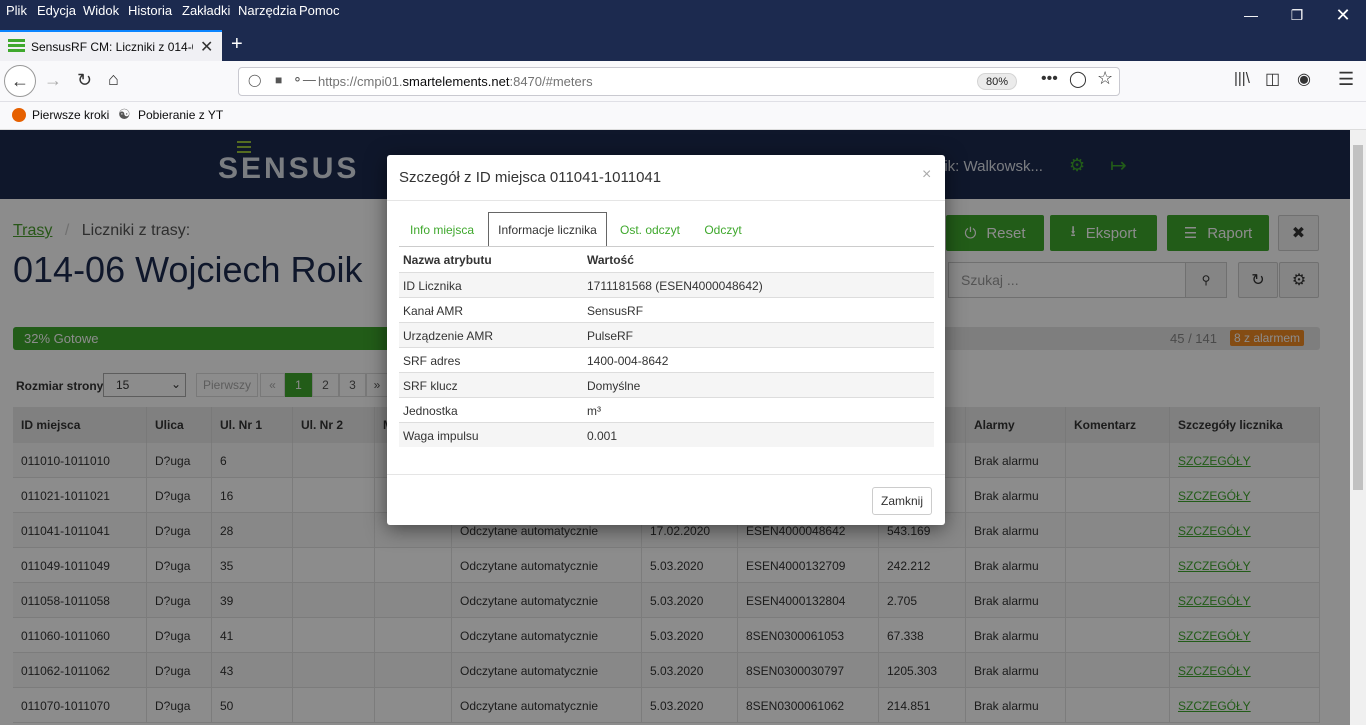  What do you see at coordinates (113, 79) in the screenshot?
I see `home-icon: ⌂` at bounding box center [113, 79].